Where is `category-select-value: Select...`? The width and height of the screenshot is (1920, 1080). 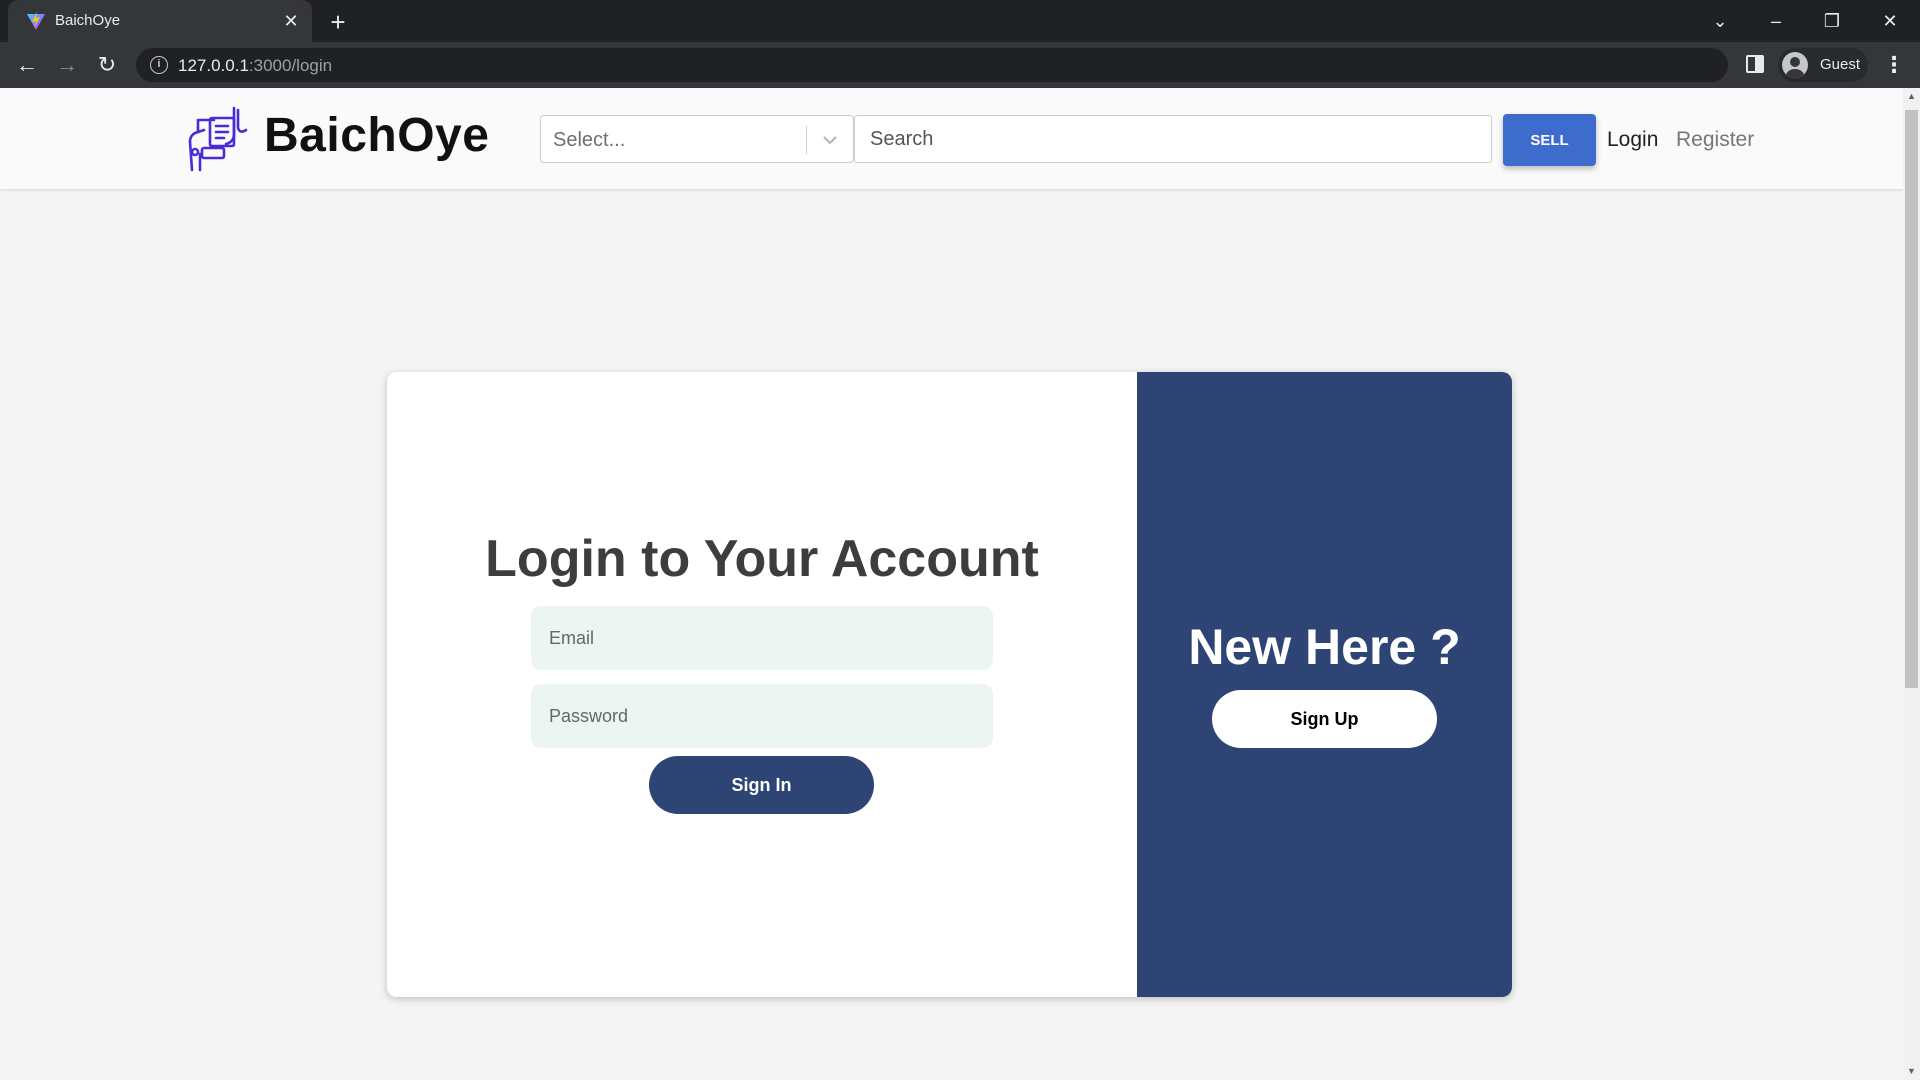
category-select-value: Select... is located at coordinates (589, 140).